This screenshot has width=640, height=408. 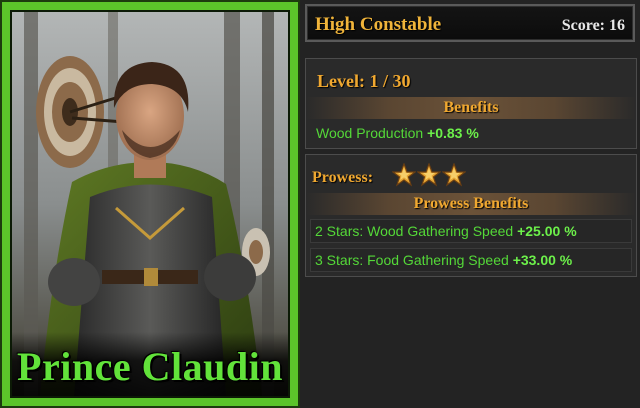 What do you see at coordinates (414, 231) in the screenshot?
I see `prowess-benefit-label: 2 Stars: Wood Gathering Speed` at bounding box center [414, 231].